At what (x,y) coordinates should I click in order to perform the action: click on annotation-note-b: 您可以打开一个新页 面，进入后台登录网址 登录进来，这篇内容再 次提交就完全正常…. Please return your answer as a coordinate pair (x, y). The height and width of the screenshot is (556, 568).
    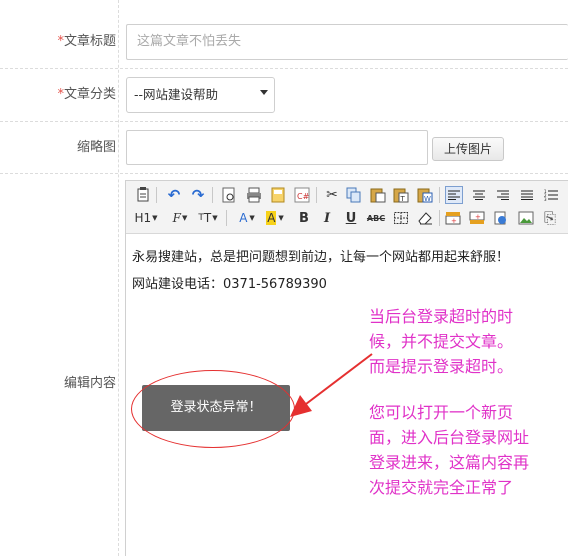
    Looking at the image, I should click on (468, 450).